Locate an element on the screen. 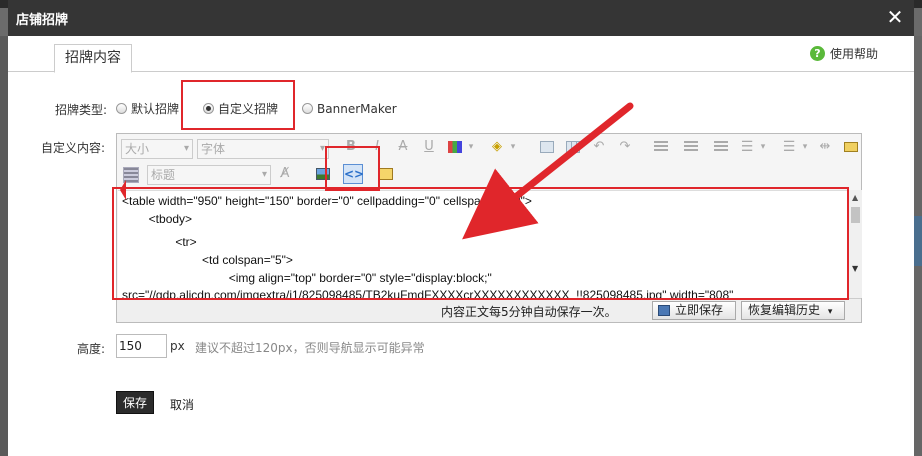  background-color-icon: ◈ is located at coordinates (497, 147).